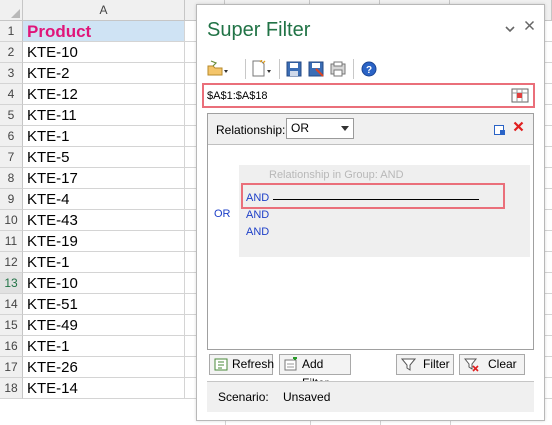  I want to click on funnel-icon, so click(408, 364).